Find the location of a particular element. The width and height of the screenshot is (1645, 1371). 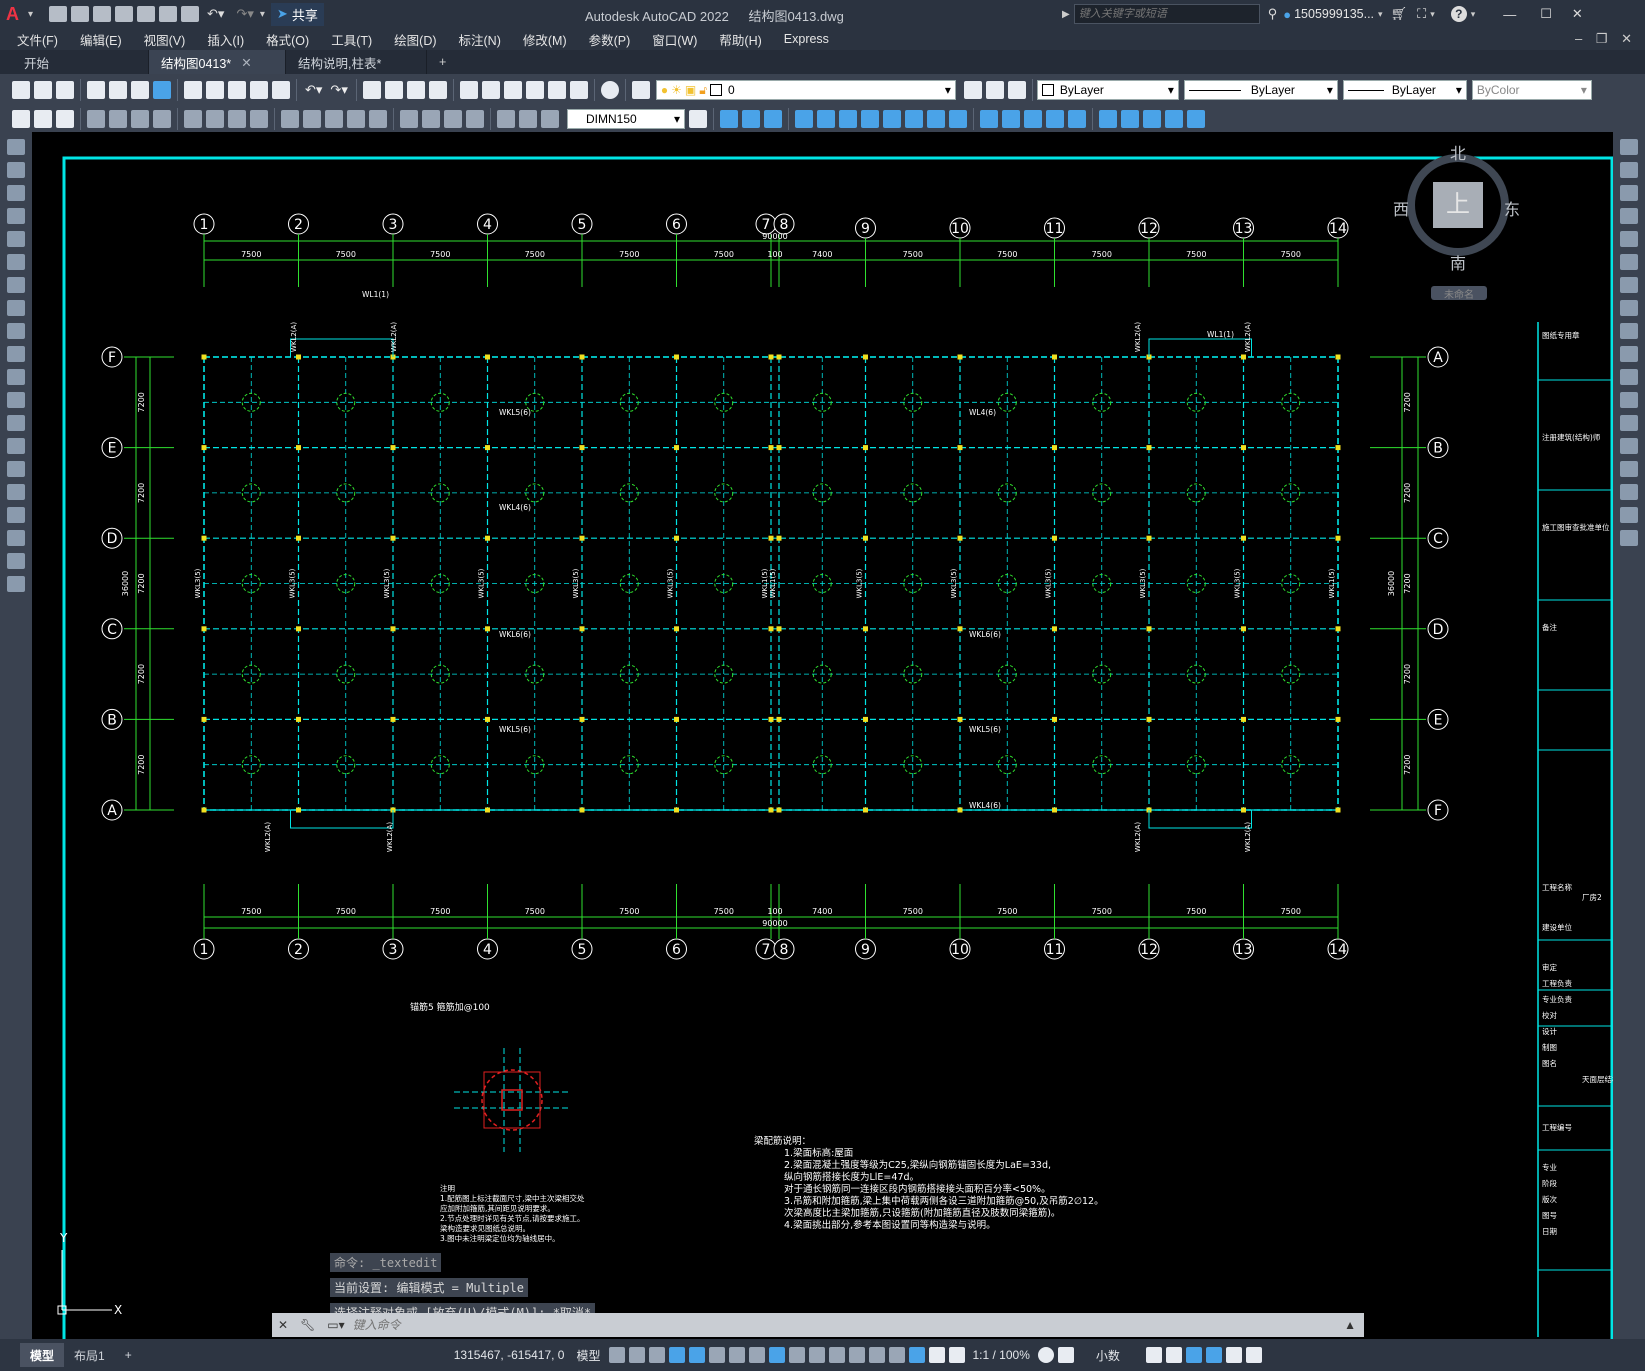

doc-restore-icon: ❐ is located at coordinates (1602, 38).